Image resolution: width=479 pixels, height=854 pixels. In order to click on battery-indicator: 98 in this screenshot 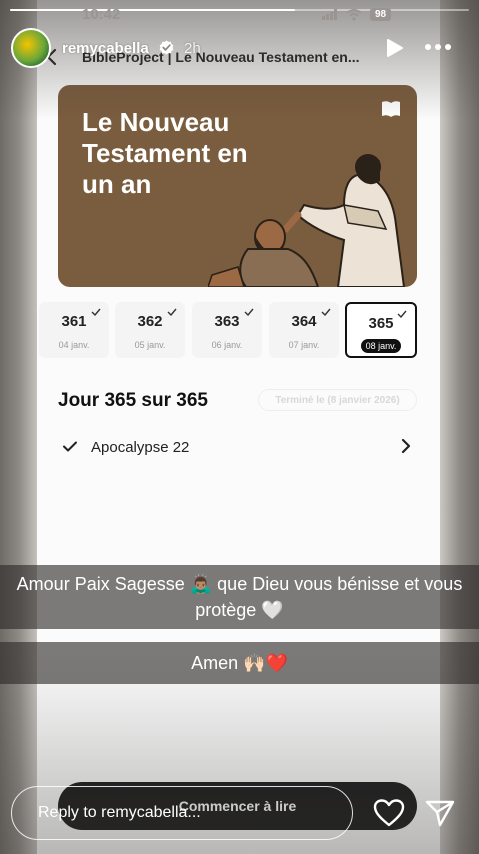, I will do `click(381, 14)`.